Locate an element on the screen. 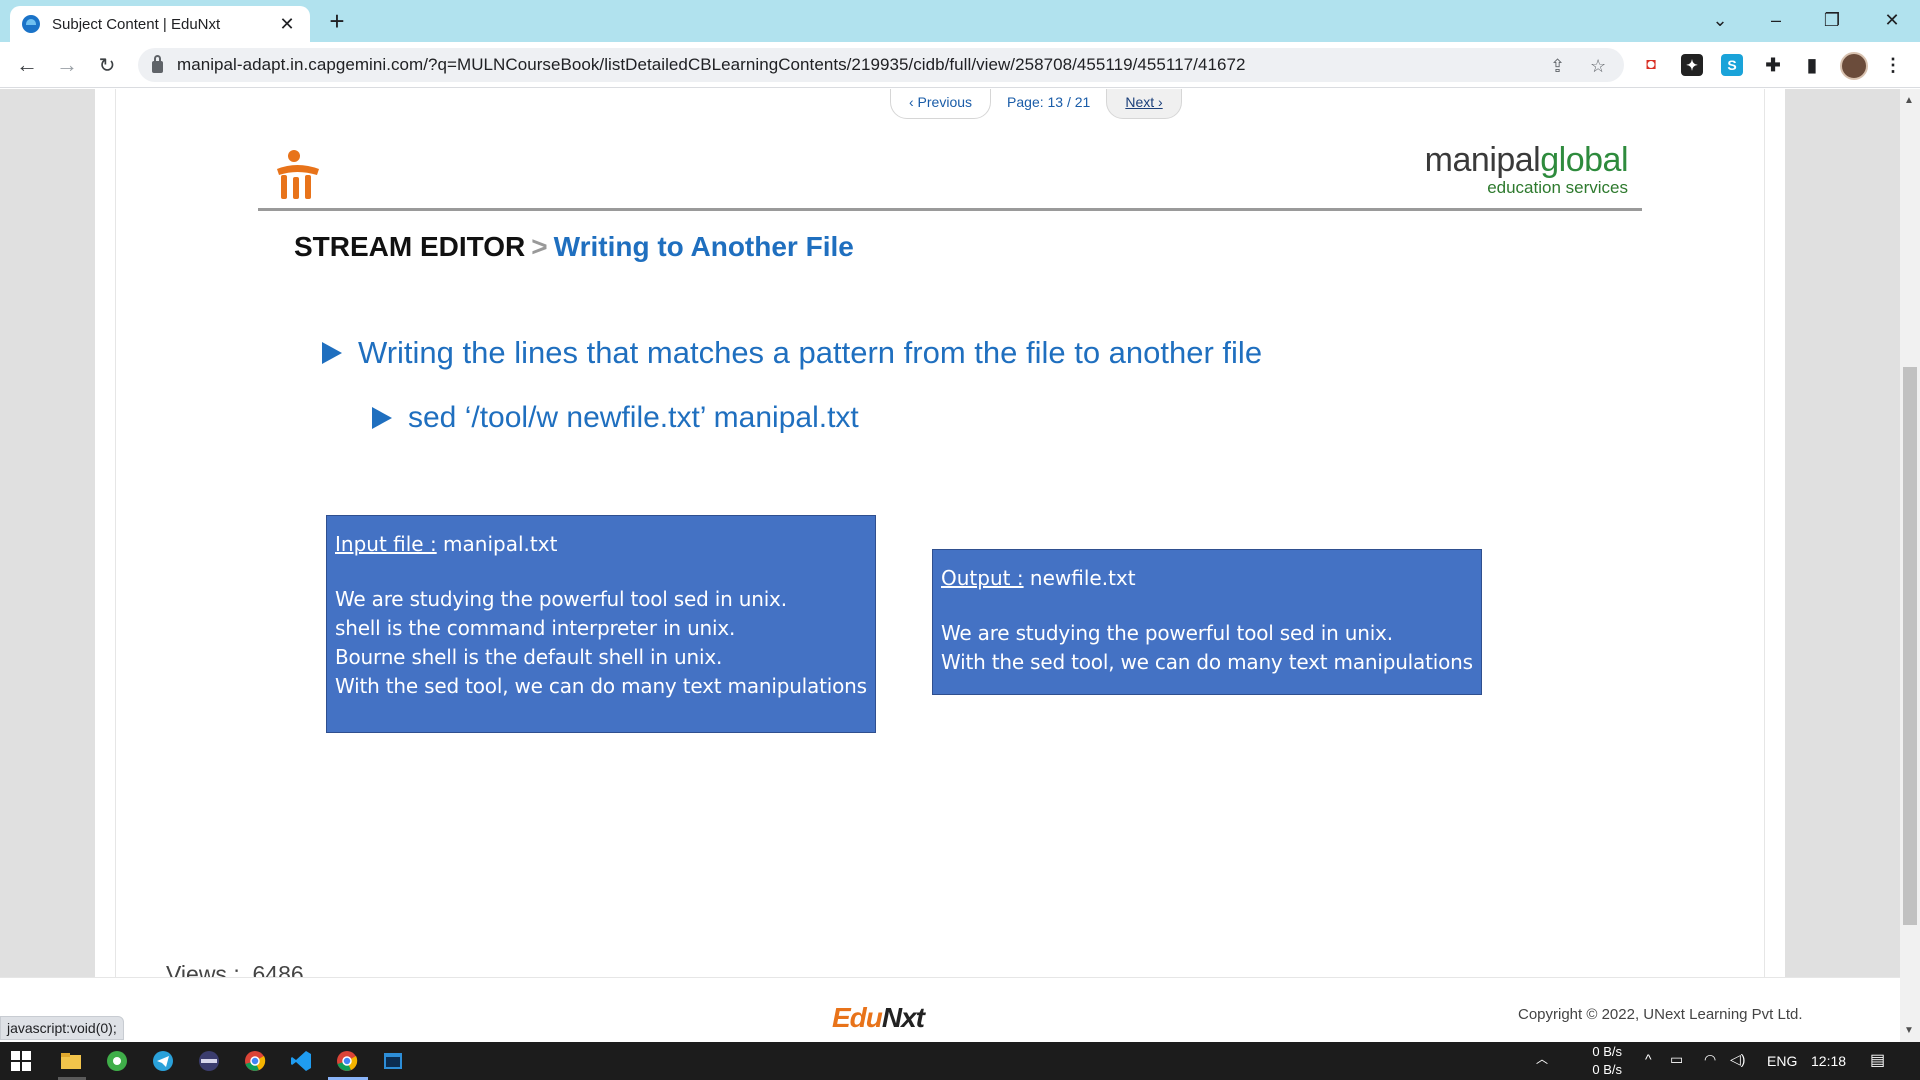  net-download-speed: 0 B/s is located at coordinates (1607, 1069).